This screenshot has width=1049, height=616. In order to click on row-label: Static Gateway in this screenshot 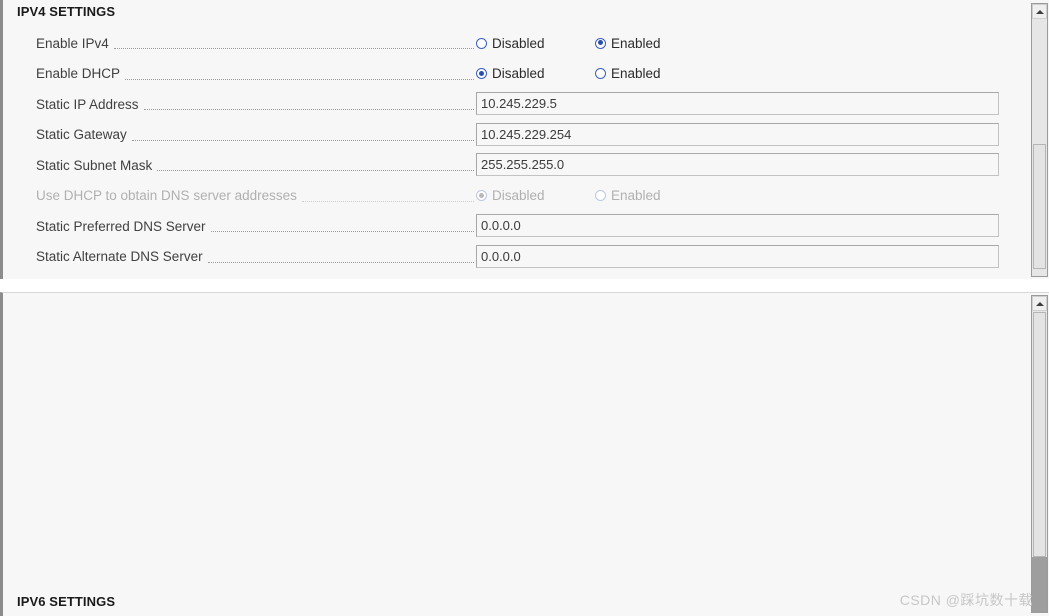, I will do `click(81, 134)`.